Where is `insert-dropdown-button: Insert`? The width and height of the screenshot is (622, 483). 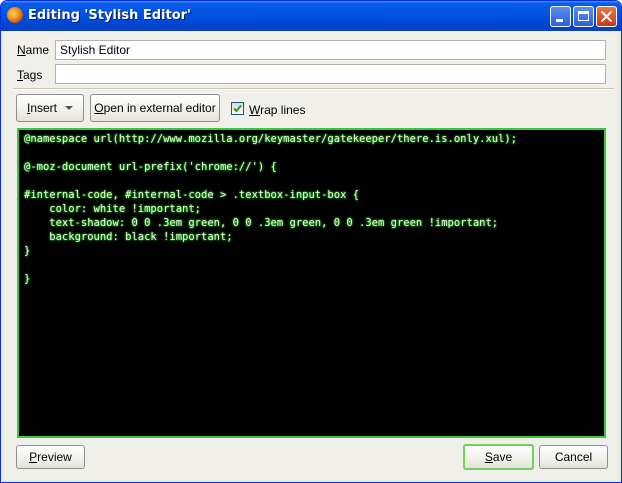 insert-dropdown-button: Insert is located at coordinates (50, 108).